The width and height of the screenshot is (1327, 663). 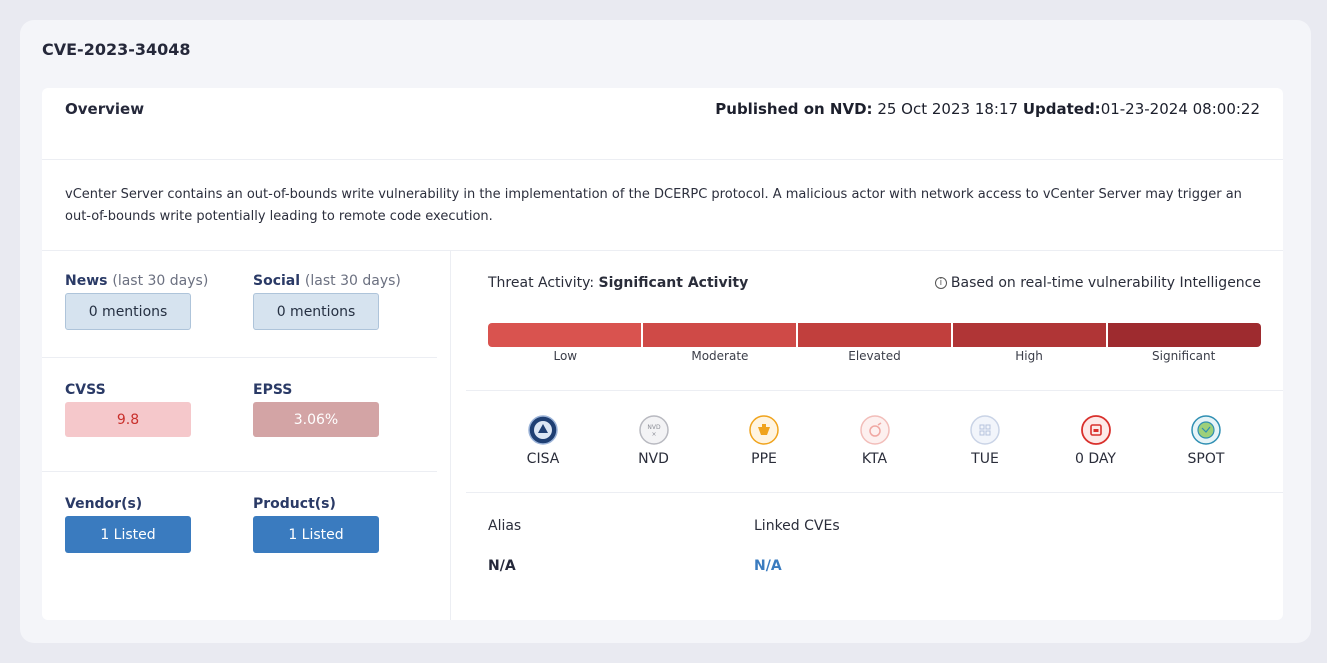 I want to click on published-value: 25 Oct 2023 18:17, so click(x=948, y=109).